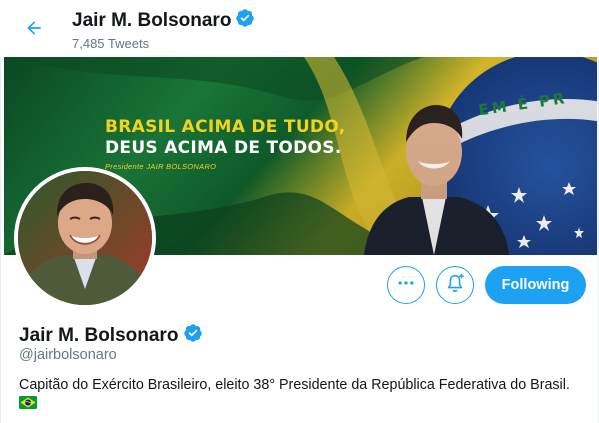 The width and height of the screenshot is (599, 423). What do you see at coordinates (68, 355) in the screenshot?
I see `profile-handle: @jairbolsonaro` at bounding box center [68, 355].